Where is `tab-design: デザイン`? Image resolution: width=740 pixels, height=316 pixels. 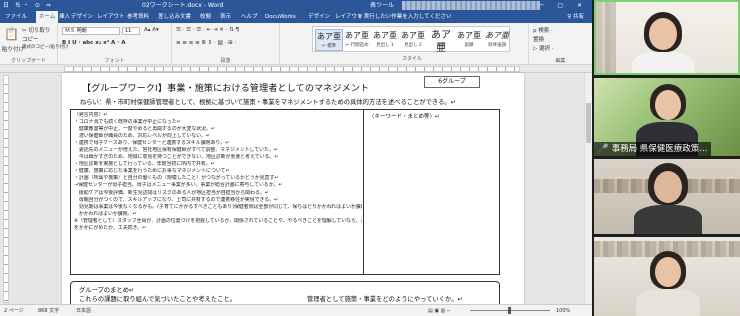 tab-design: デザイン is located at coordinates (82, 17).